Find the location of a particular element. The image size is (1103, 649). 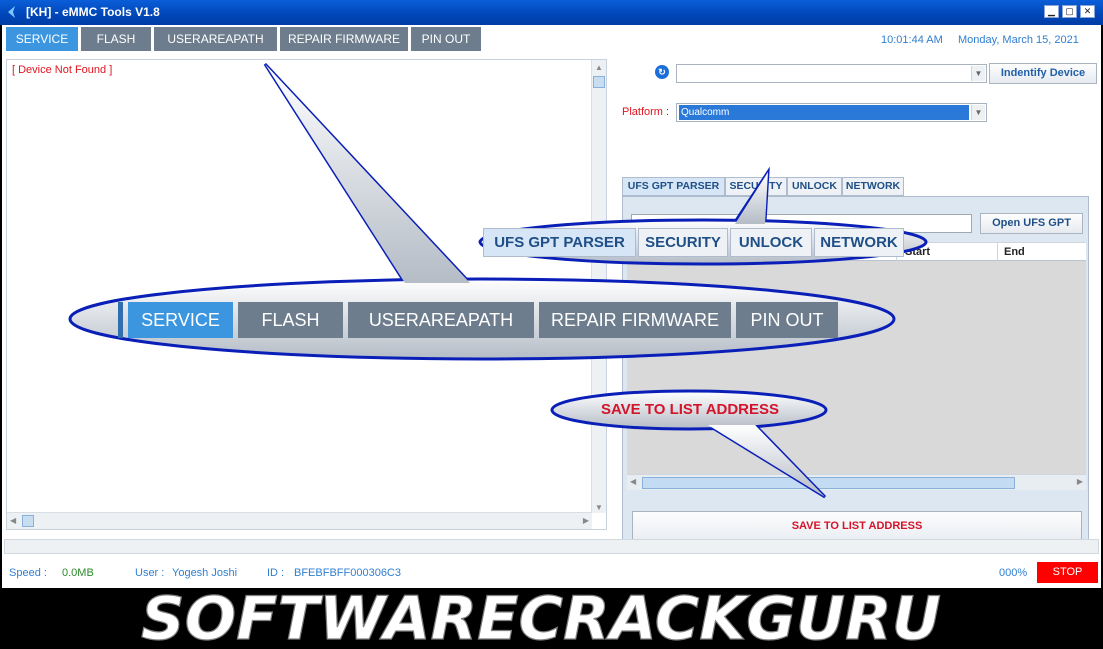

scroll-up-icon: ▲ is located at coordinates (599, 67).